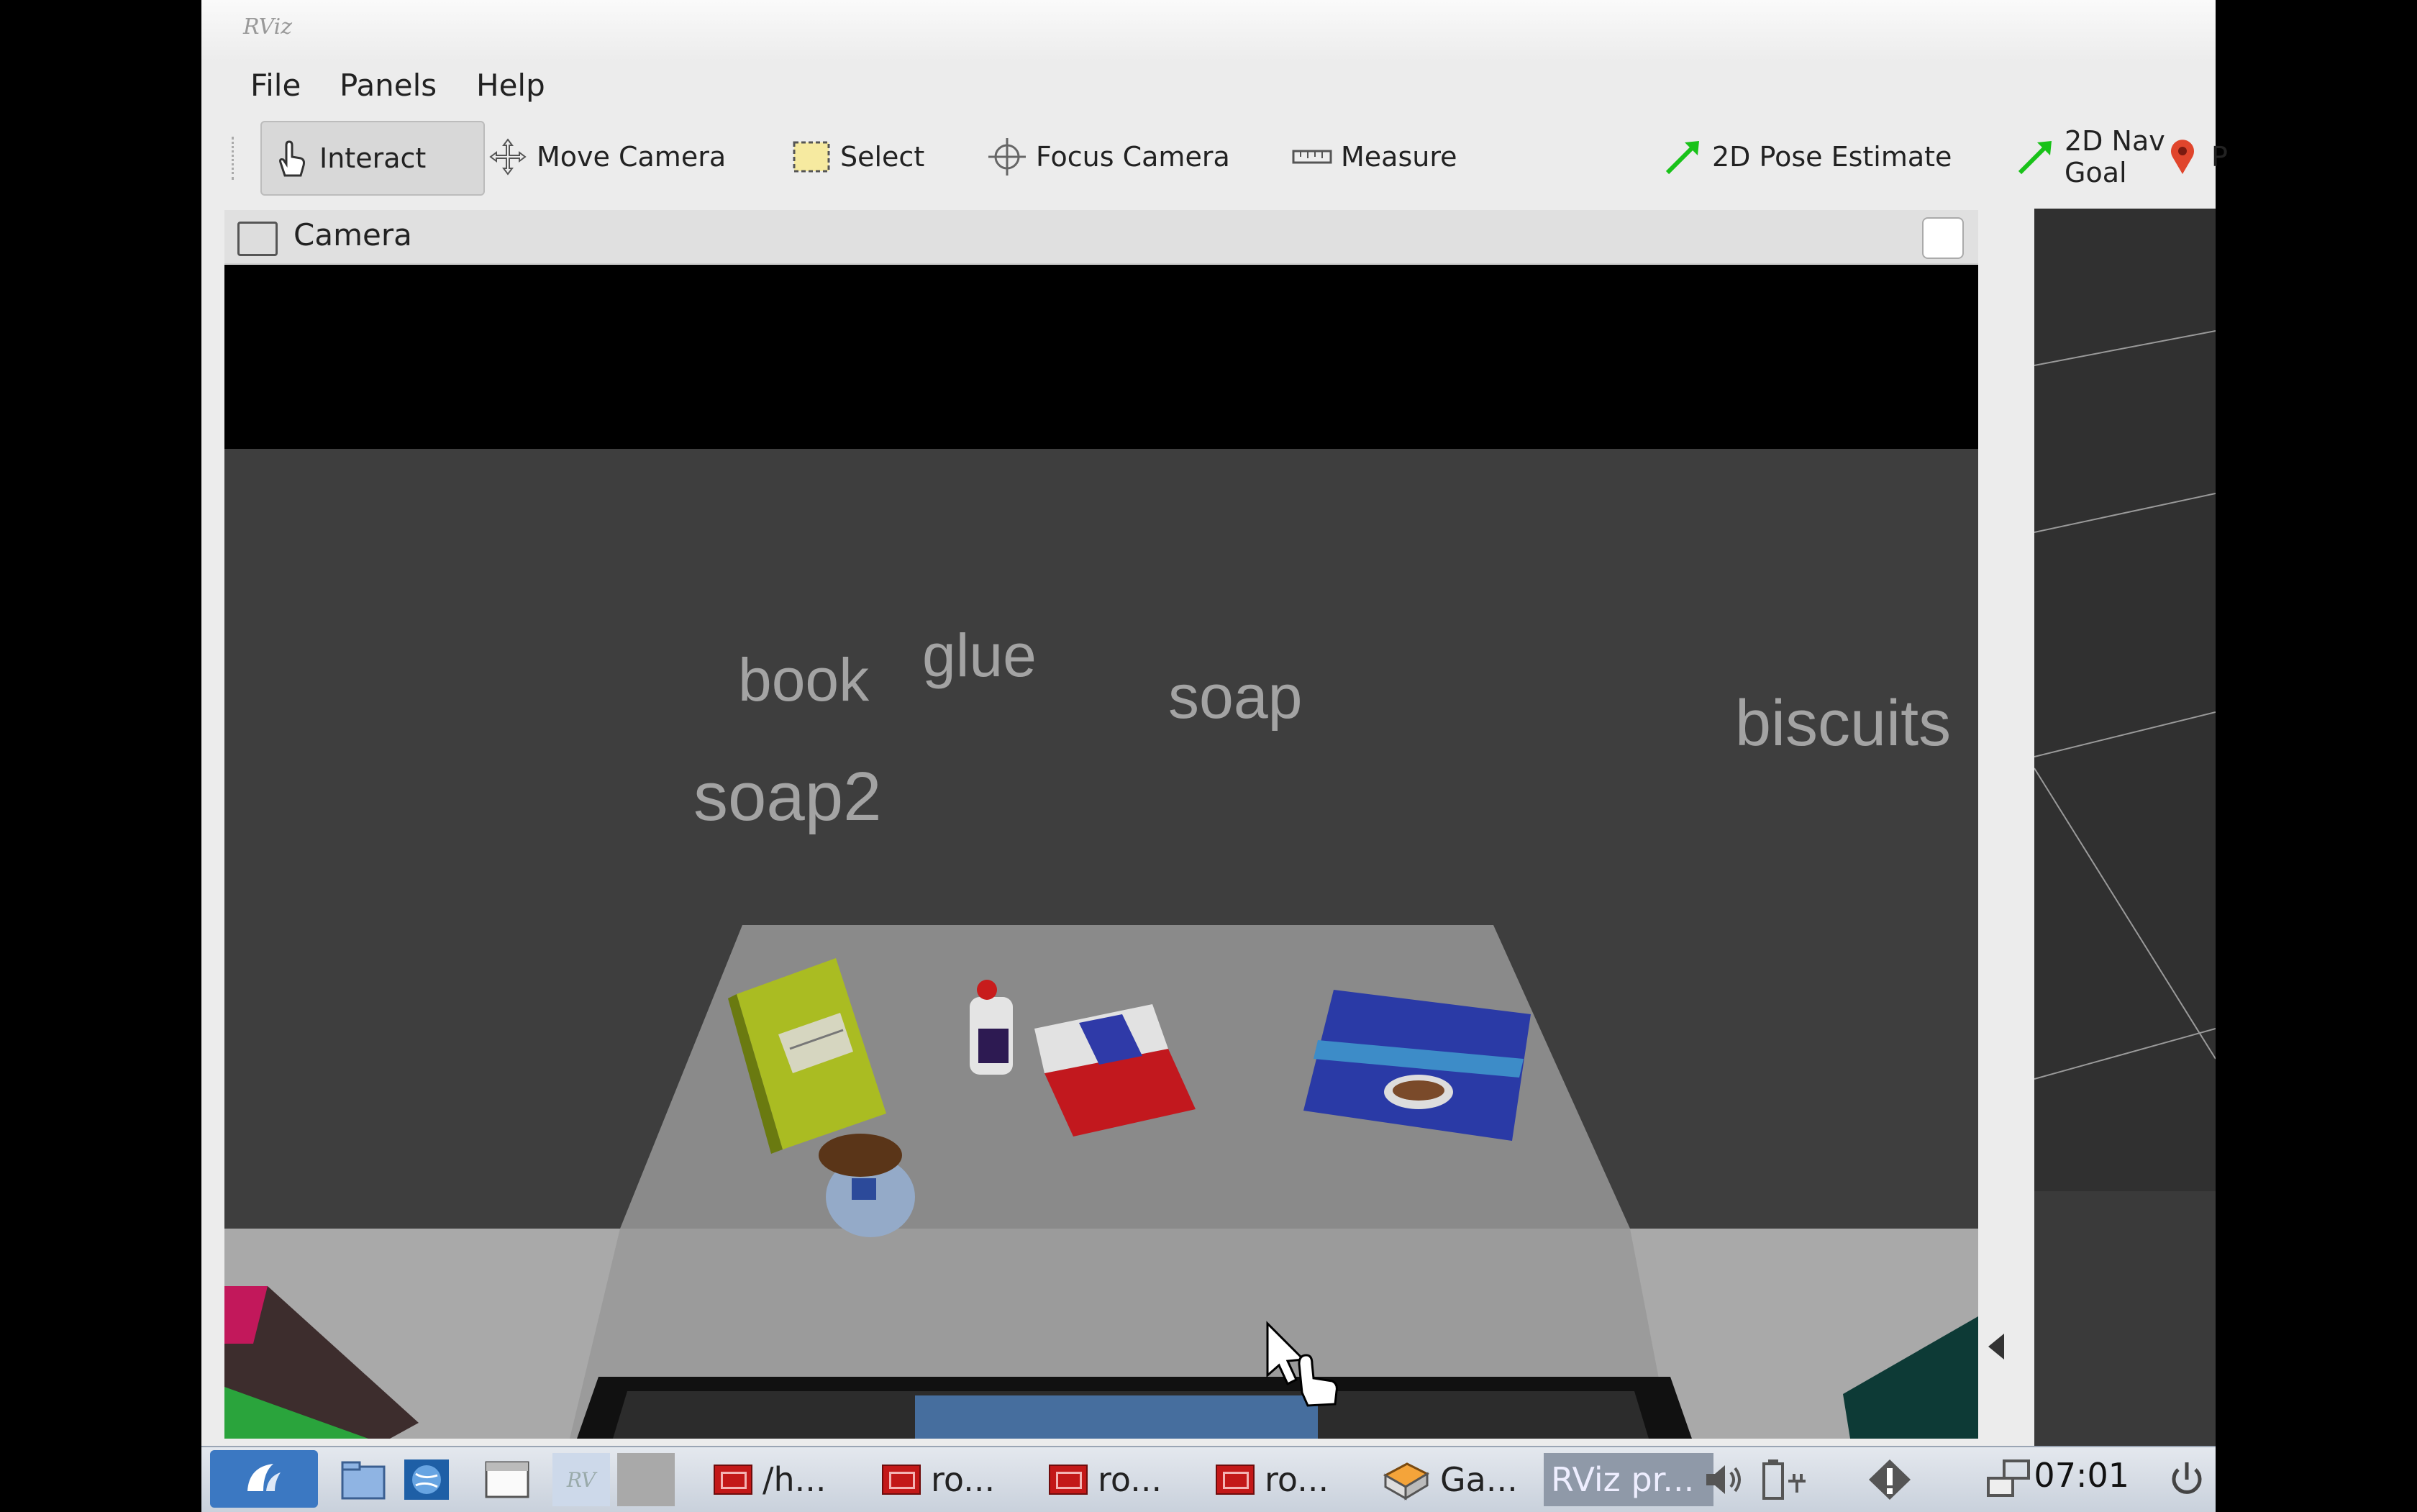  I want to click on move-arrows-icon, so click(508, 157).